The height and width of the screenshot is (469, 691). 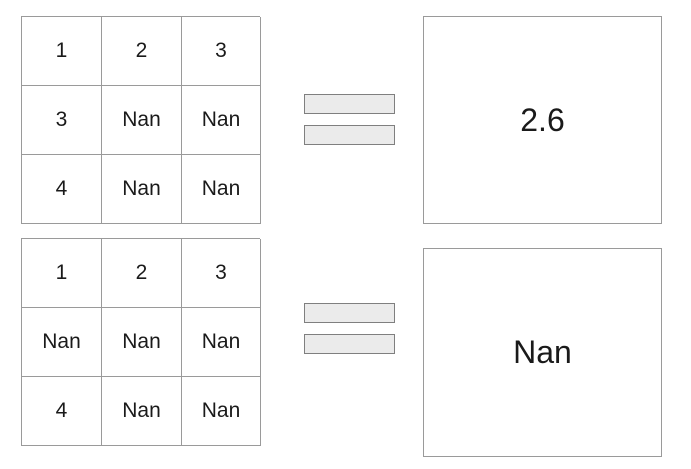 I want to click on top-result-value: 2.6, so click(x=542, y=119).